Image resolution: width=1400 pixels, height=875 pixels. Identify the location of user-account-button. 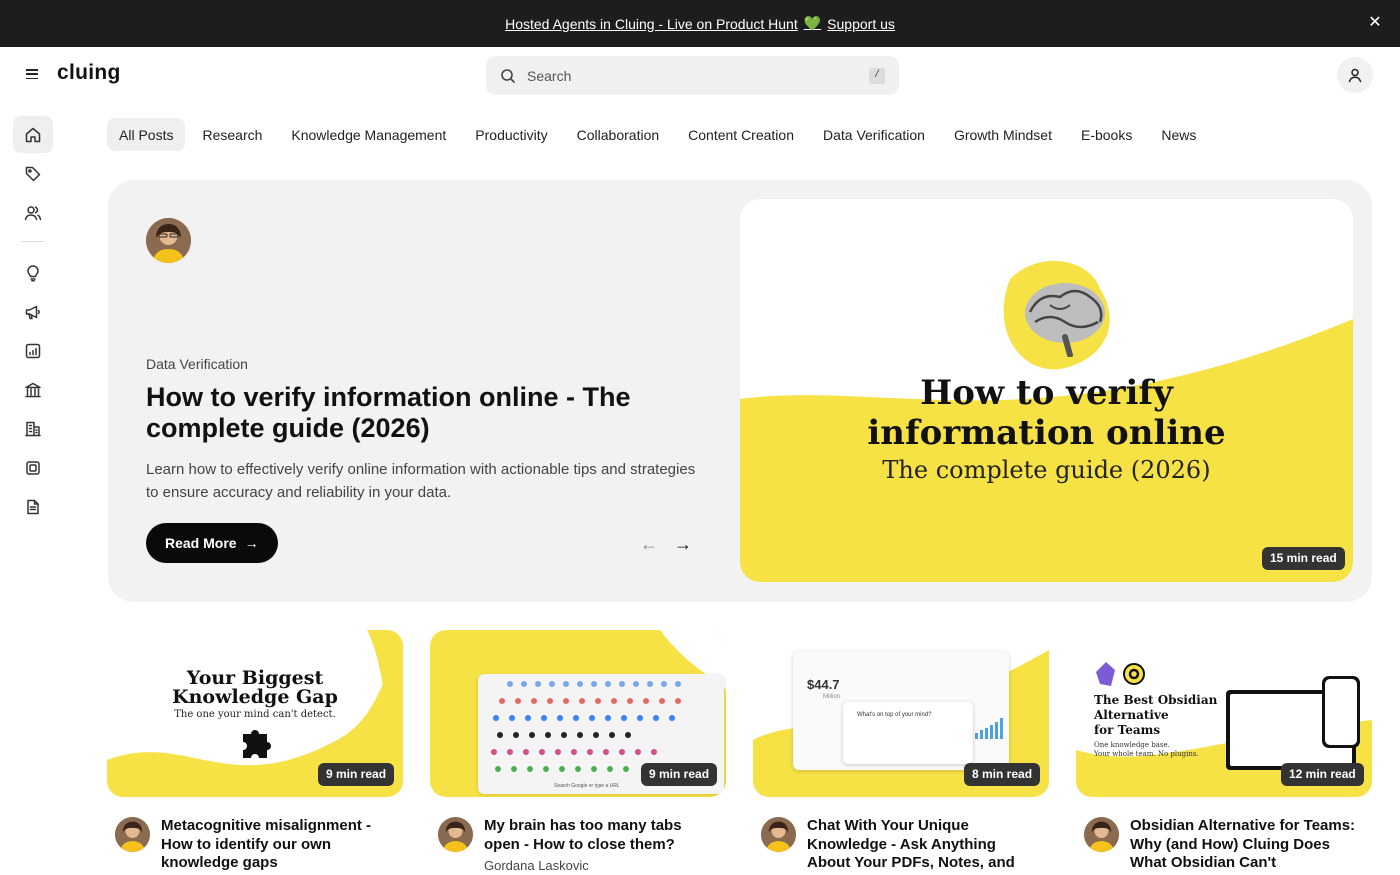
(1355, 75).